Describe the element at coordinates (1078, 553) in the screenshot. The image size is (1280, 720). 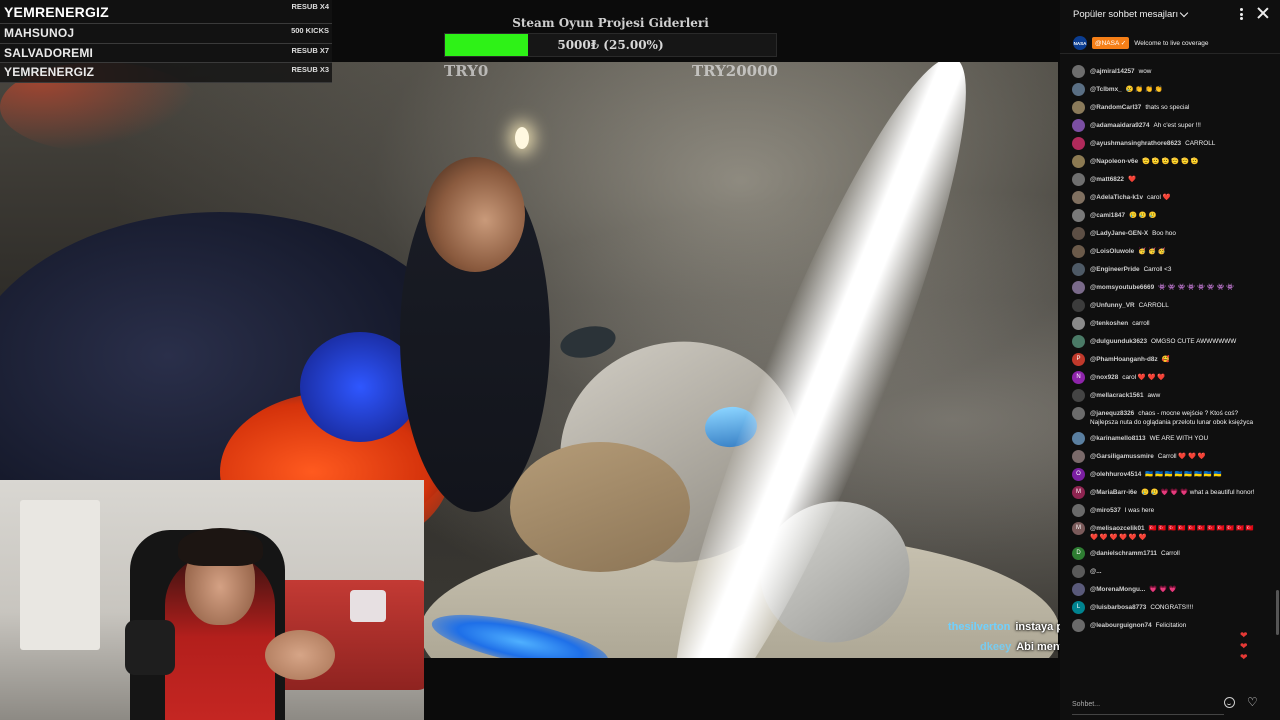
I see `avatar: D` at that location.